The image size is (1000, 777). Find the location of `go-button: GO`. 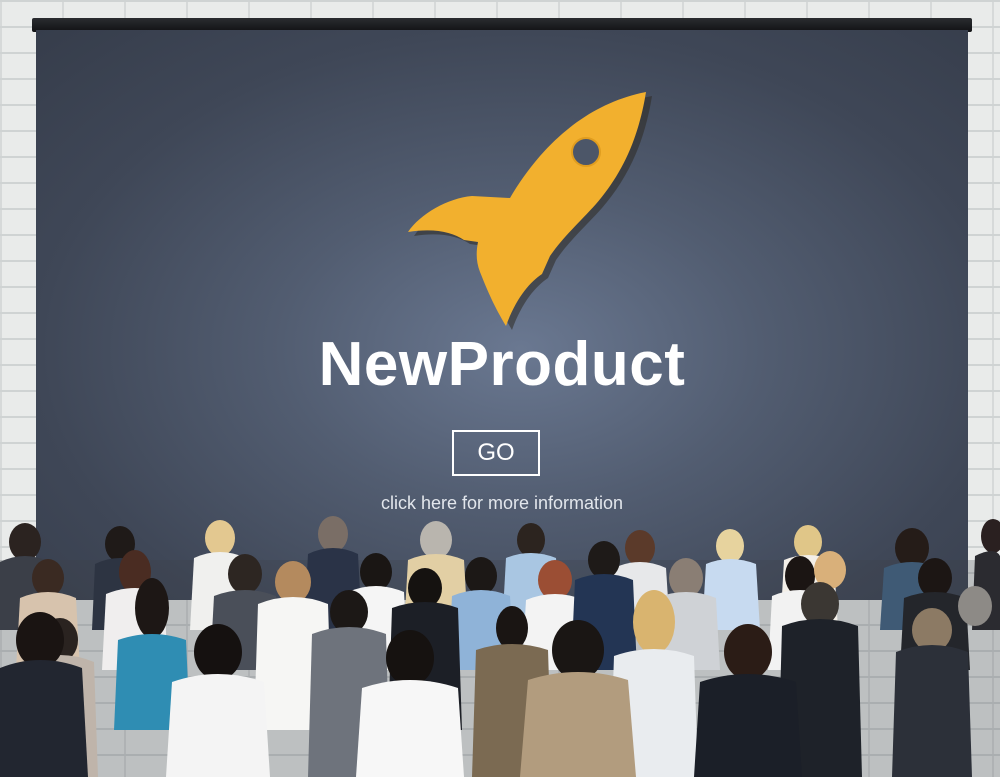

go-button: GO is located at coordinates (496, 453).